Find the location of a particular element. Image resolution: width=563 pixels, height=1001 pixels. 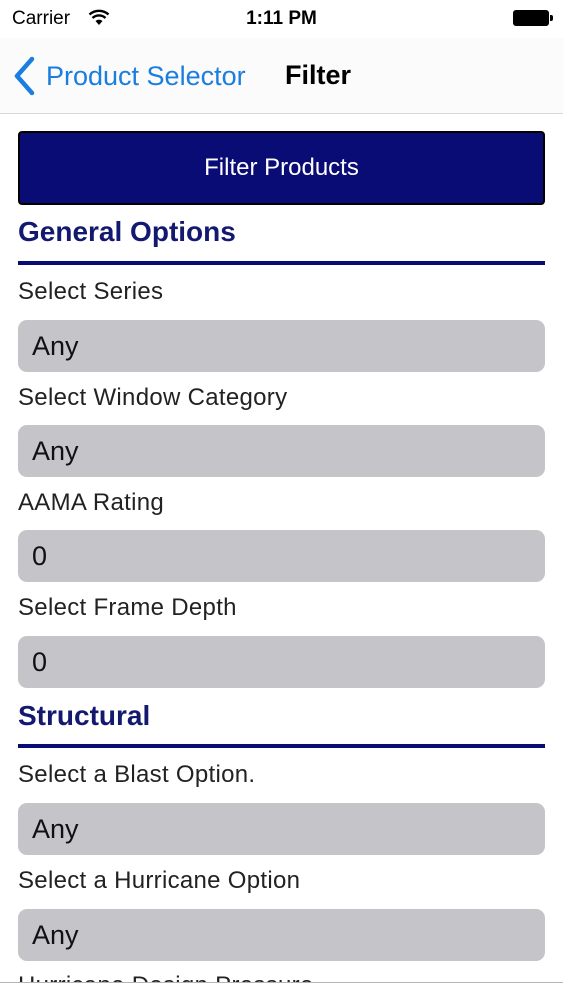

aama-rating-label: AAMA Rating is located at coordinates (91, 502).